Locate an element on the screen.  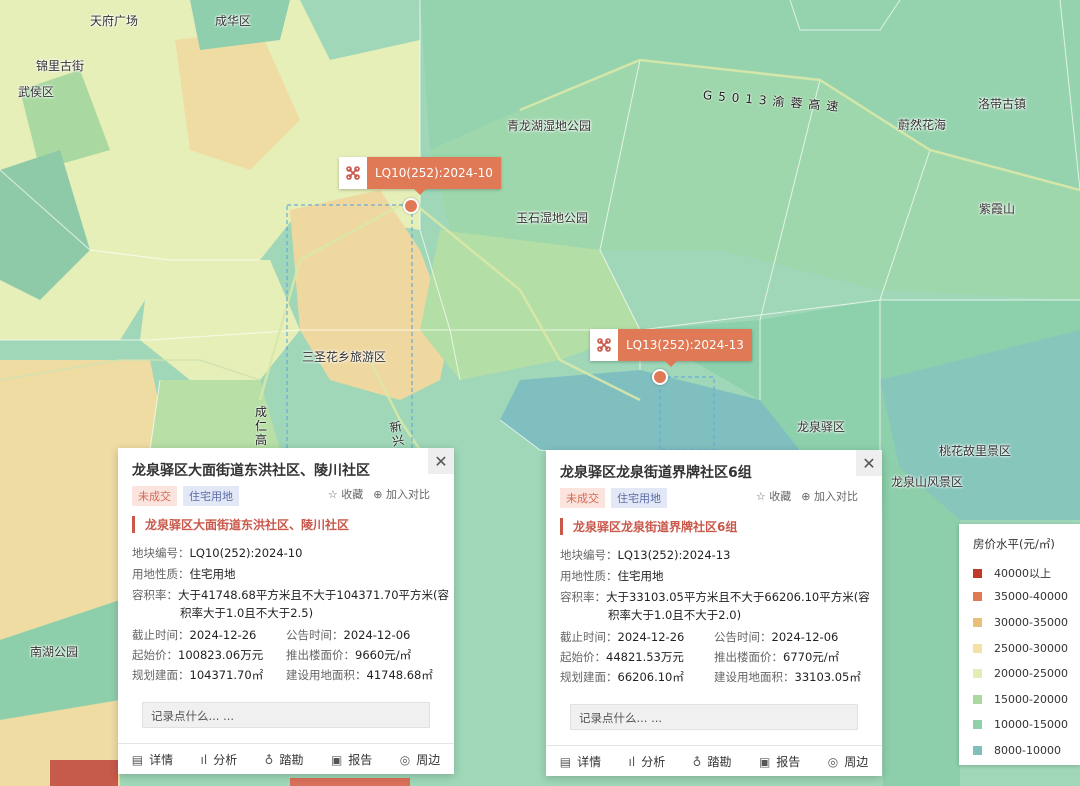
popup-subtitle: 龙泉驿区龙泉街道界牌社区6组 is located at coordinates (648, 526).